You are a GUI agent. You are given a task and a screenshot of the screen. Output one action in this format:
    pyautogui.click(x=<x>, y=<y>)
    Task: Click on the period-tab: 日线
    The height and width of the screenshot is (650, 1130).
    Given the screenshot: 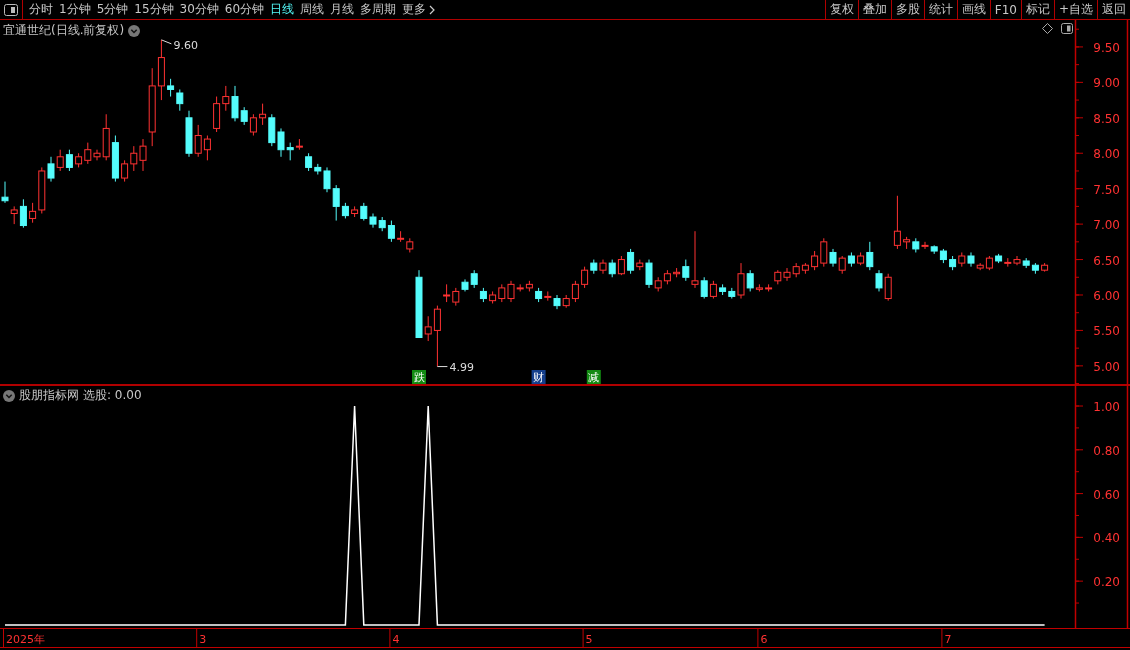 What is the action you would take?
    pyautogui.click(x=282, y=9)
    